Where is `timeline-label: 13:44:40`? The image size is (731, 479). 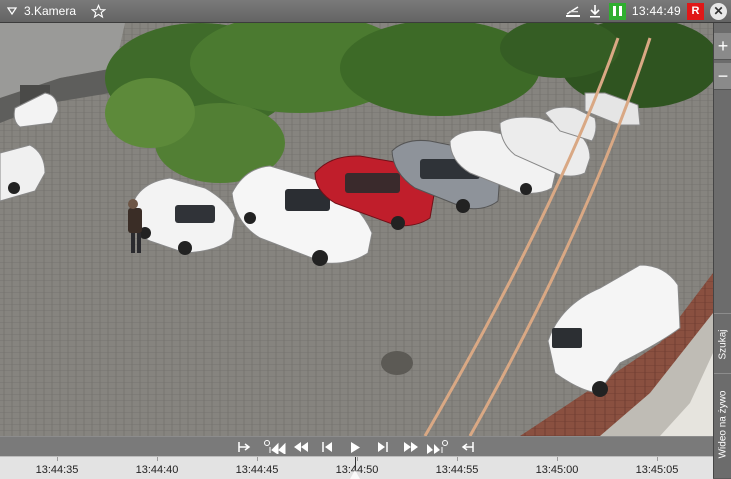 timeline-label: 13:44:40 is located at coordinates (157, 470).